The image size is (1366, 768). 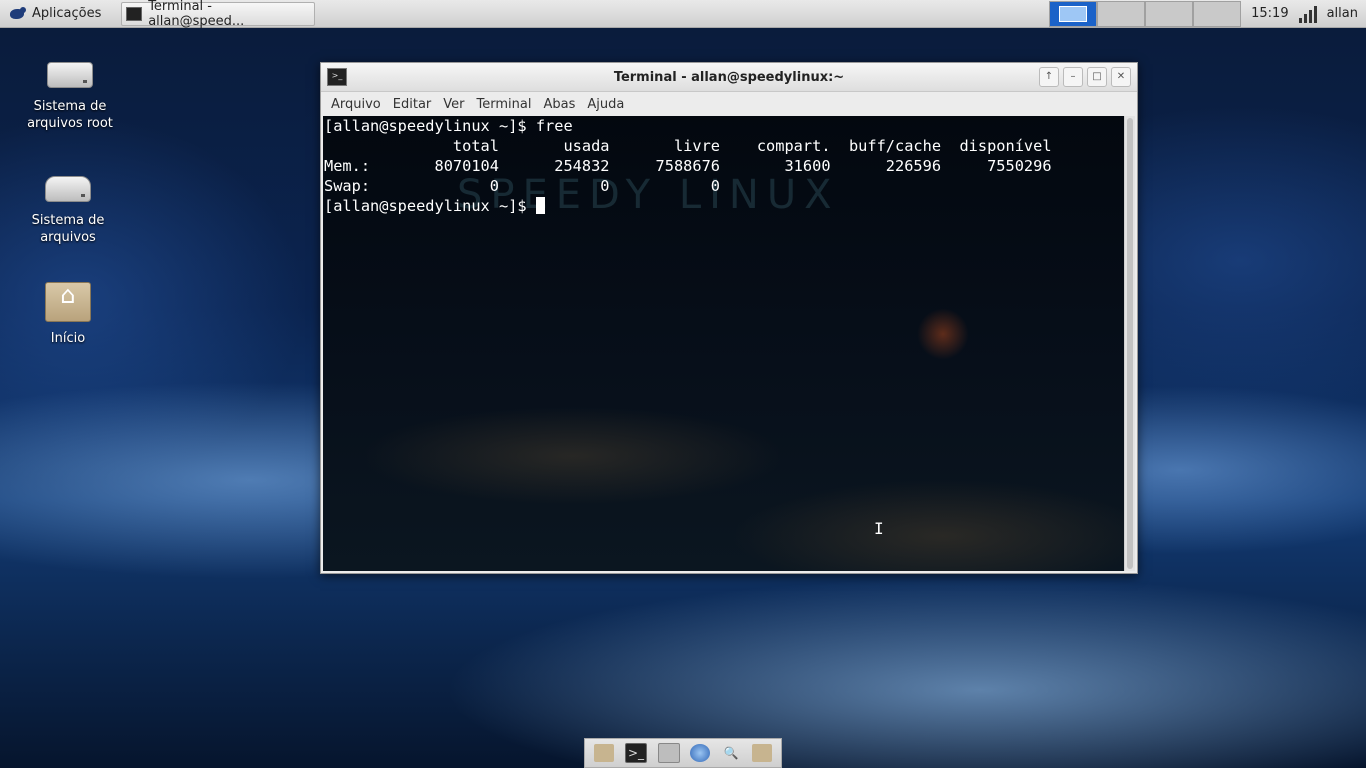 I want to click on desktop-icon-label: Sistema de arquivos, so click(x=68, y=229).